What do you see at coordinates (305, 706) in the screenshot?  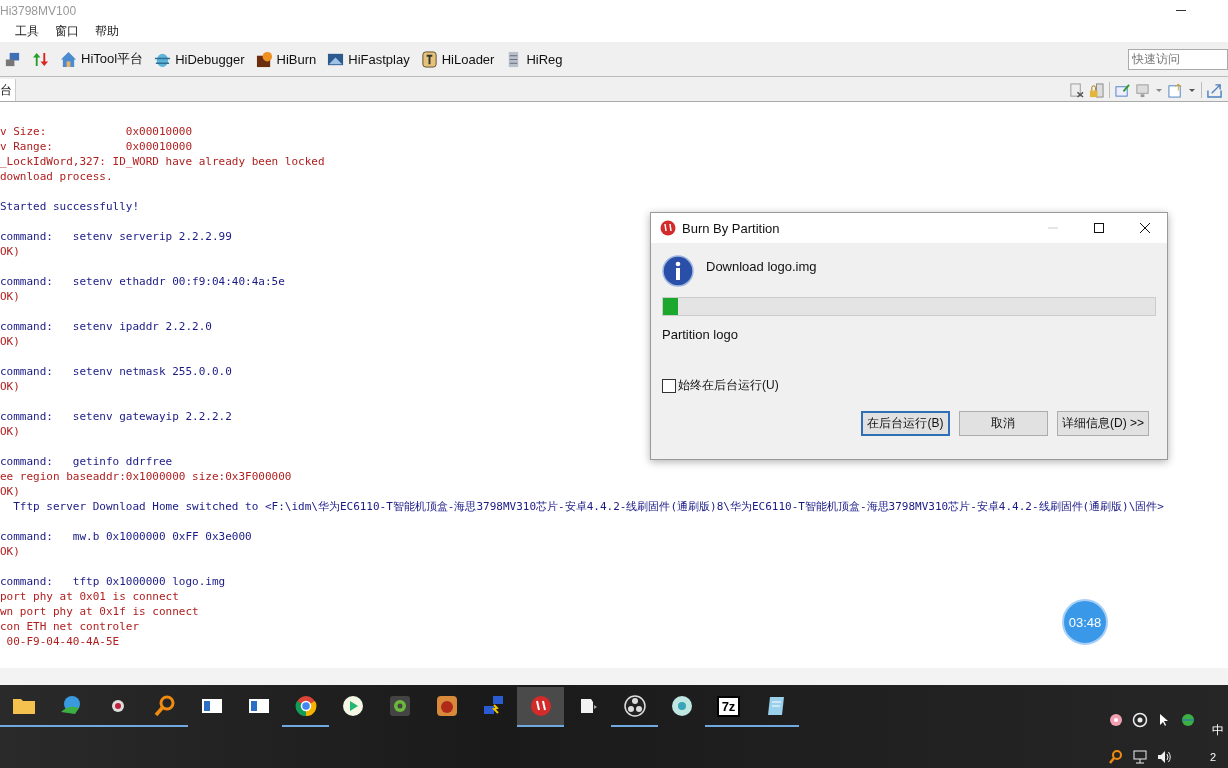 I see `browser-icon` at bounding box center [305, 706].